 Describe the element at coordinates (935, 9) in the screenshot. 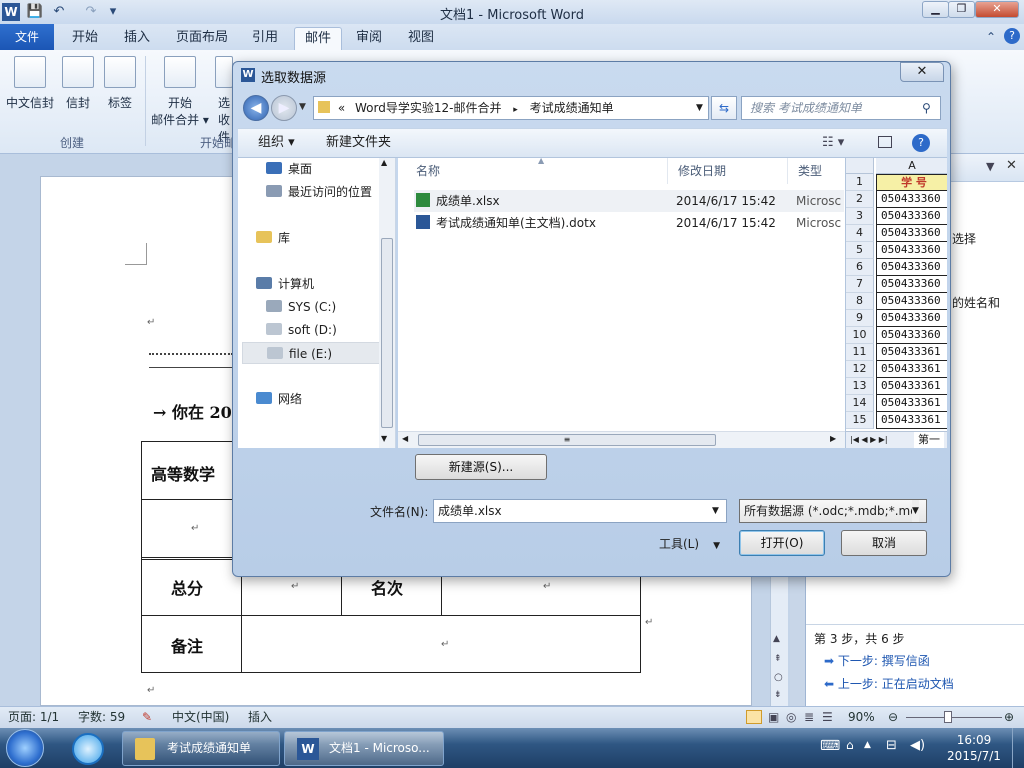

I see `minimize-button: ▁` at that location.